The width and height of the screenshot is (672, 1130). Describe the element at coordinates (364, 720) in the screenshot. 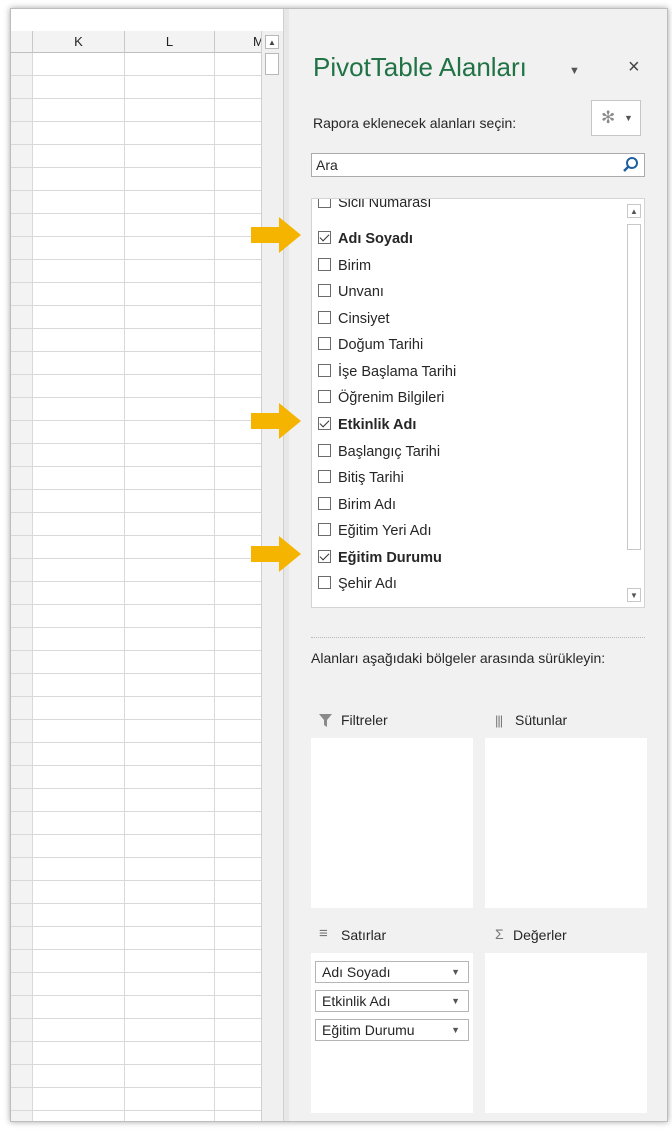

I see `filters-area-label: Filtreler` at that location.